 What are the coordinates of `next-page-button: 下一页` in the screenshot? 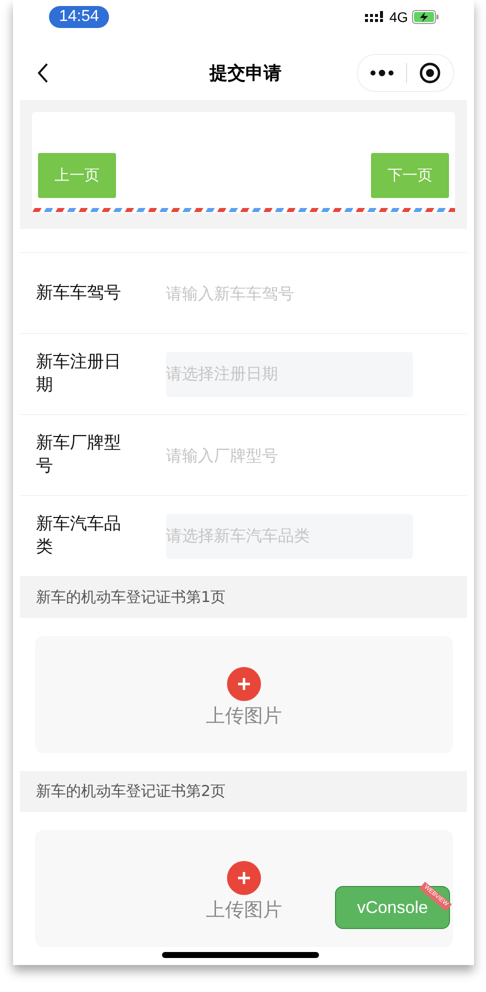 It's located at (410, 175).